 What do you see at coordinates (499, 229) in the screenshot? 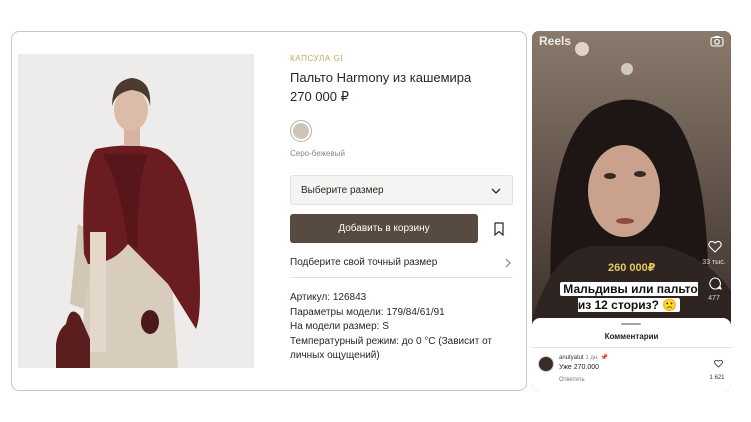
I see `bookmark-icon` at bounding box center [499, 229].